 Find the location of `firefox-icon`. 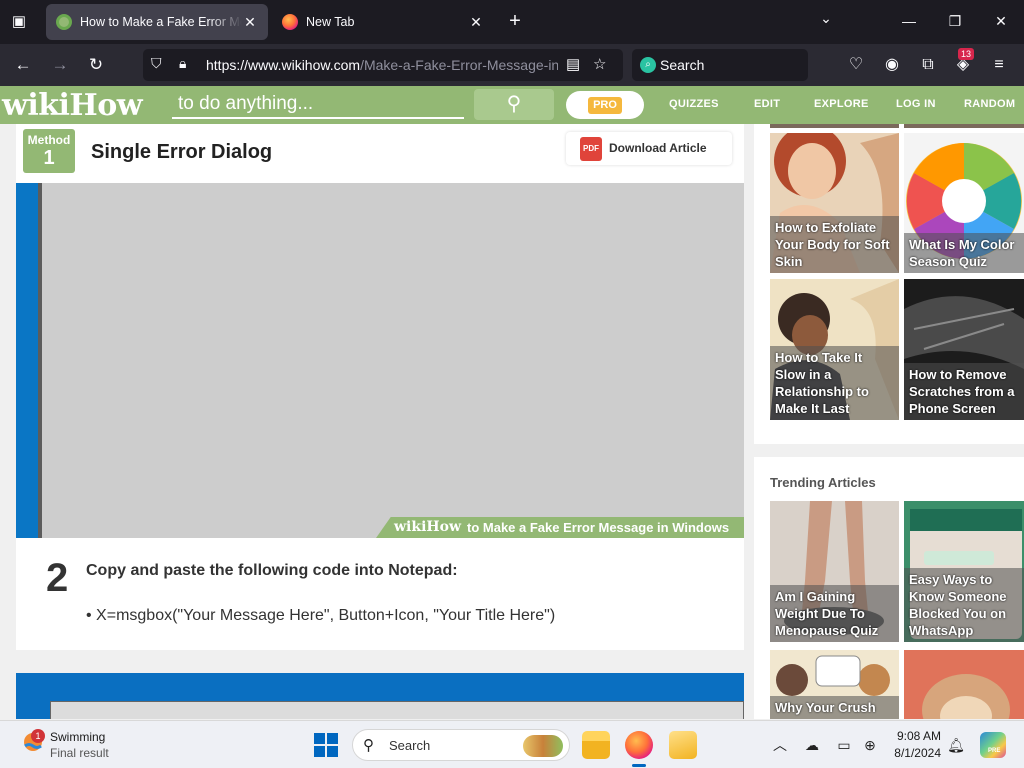

firefox-icon is located at coordinates (639, 745).